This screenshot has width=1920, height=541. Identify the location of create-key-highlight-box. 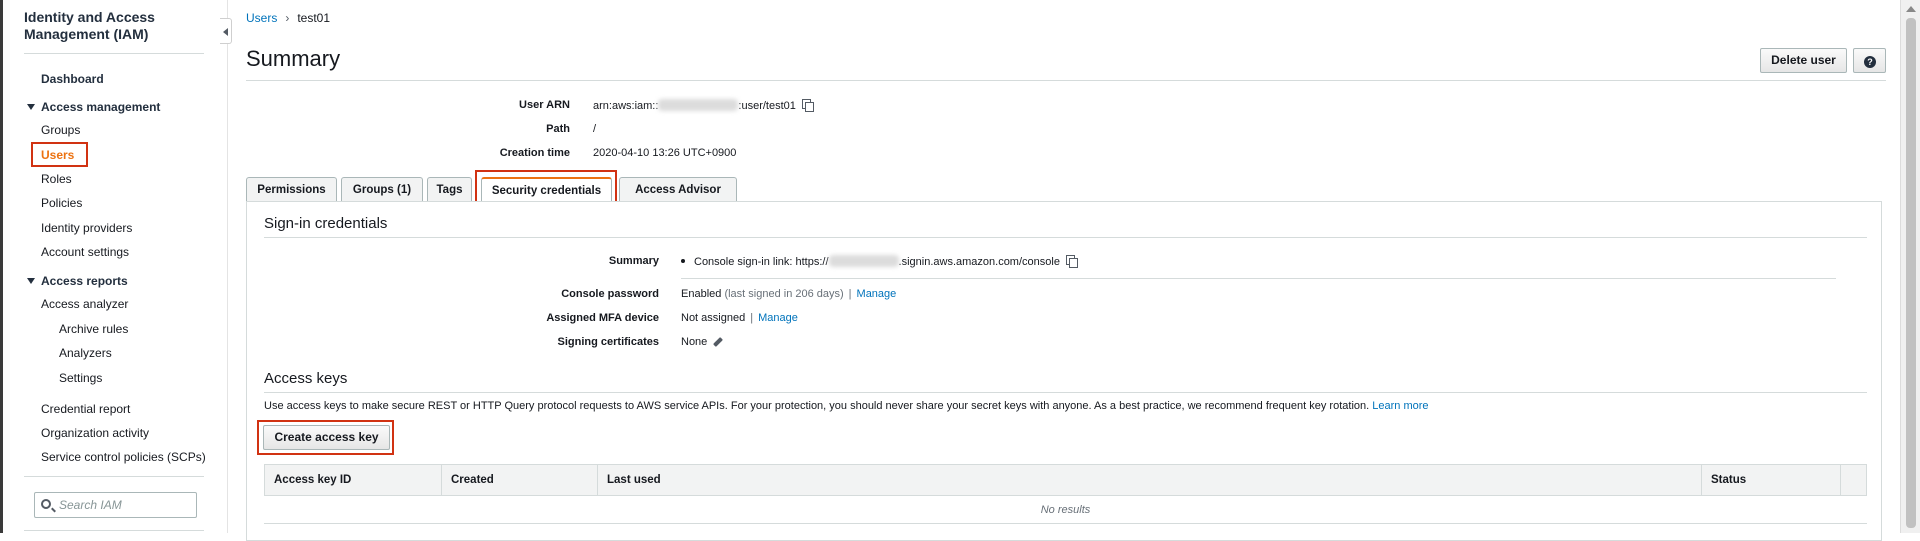
(325, 437).